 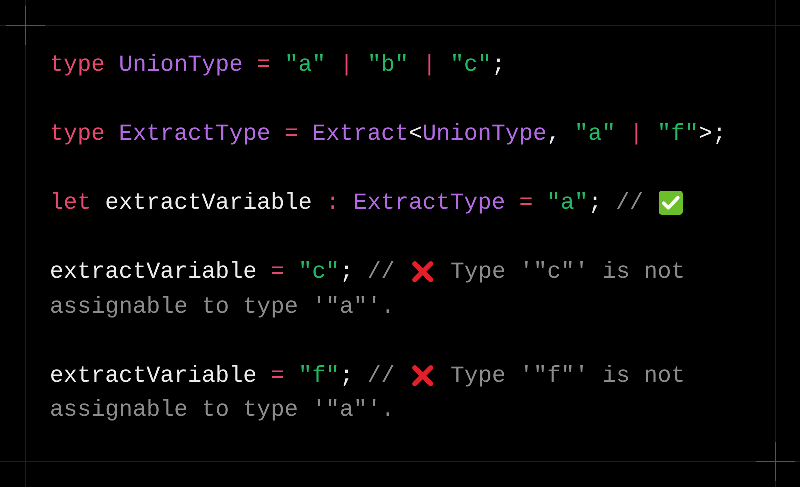 What do you see at coordinates (71, 203) in the screenshot?
I see `keyword: let` at bounding box center [71, 203].